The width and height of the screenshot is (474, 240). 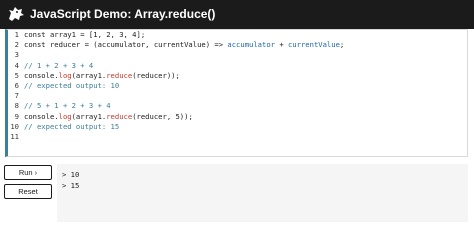 What do you see at coordinates (16, 116) in the screenshot?
I see `line-number: 9` at bounding box center [16, 116].